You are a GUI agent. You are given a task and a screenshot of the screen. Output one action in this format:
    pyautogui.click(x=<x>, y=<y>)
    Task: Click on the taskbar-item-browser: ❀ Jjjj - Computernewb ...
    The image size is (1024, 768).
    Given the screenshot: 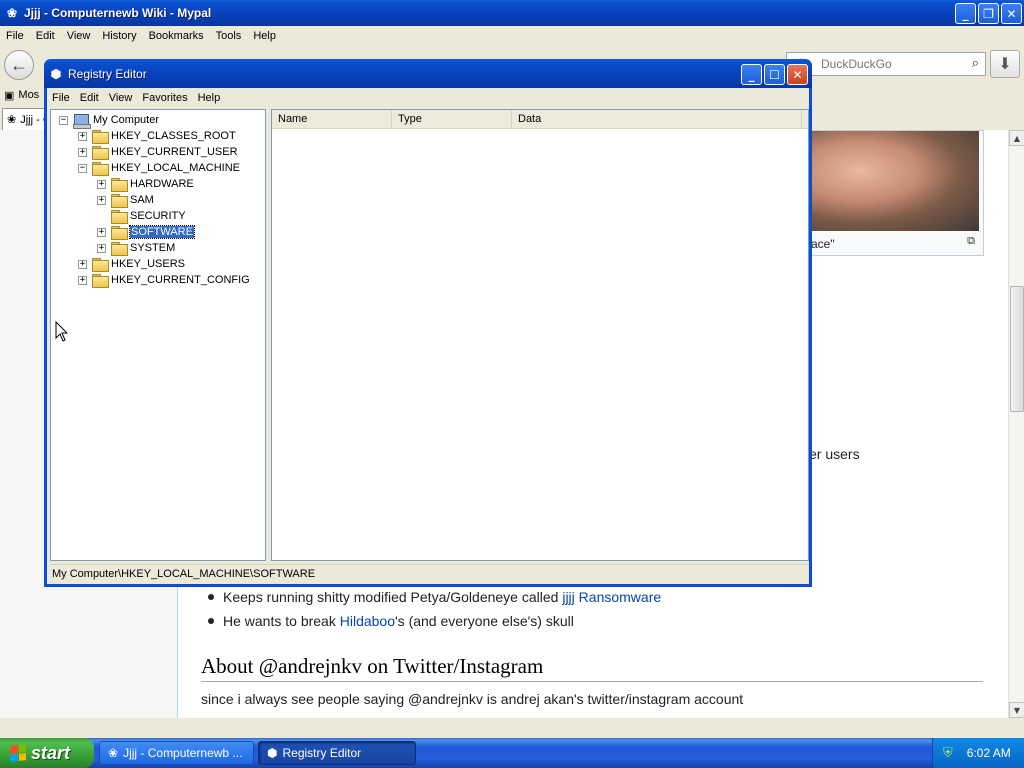 What is the action you would take?
    pyautogui.click(x=176, y=753)
    